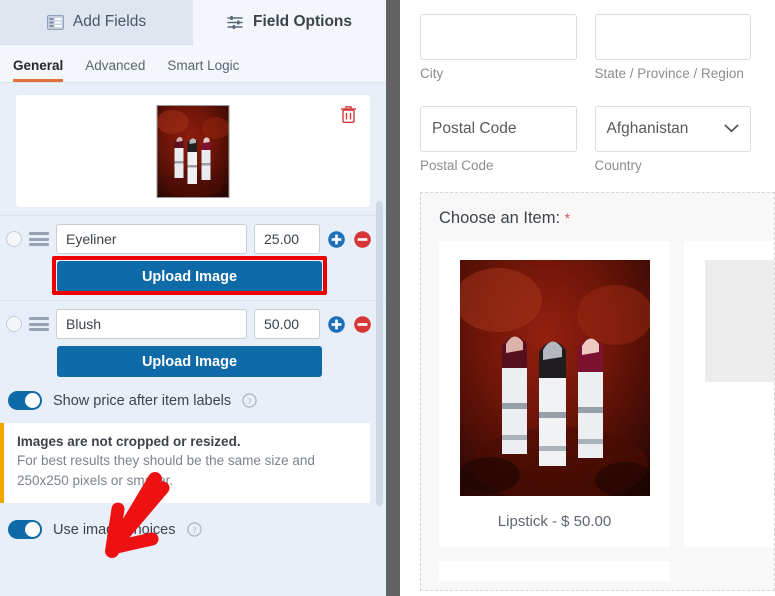  I want to click on use-image-choices-toggle, so click(25, 530).